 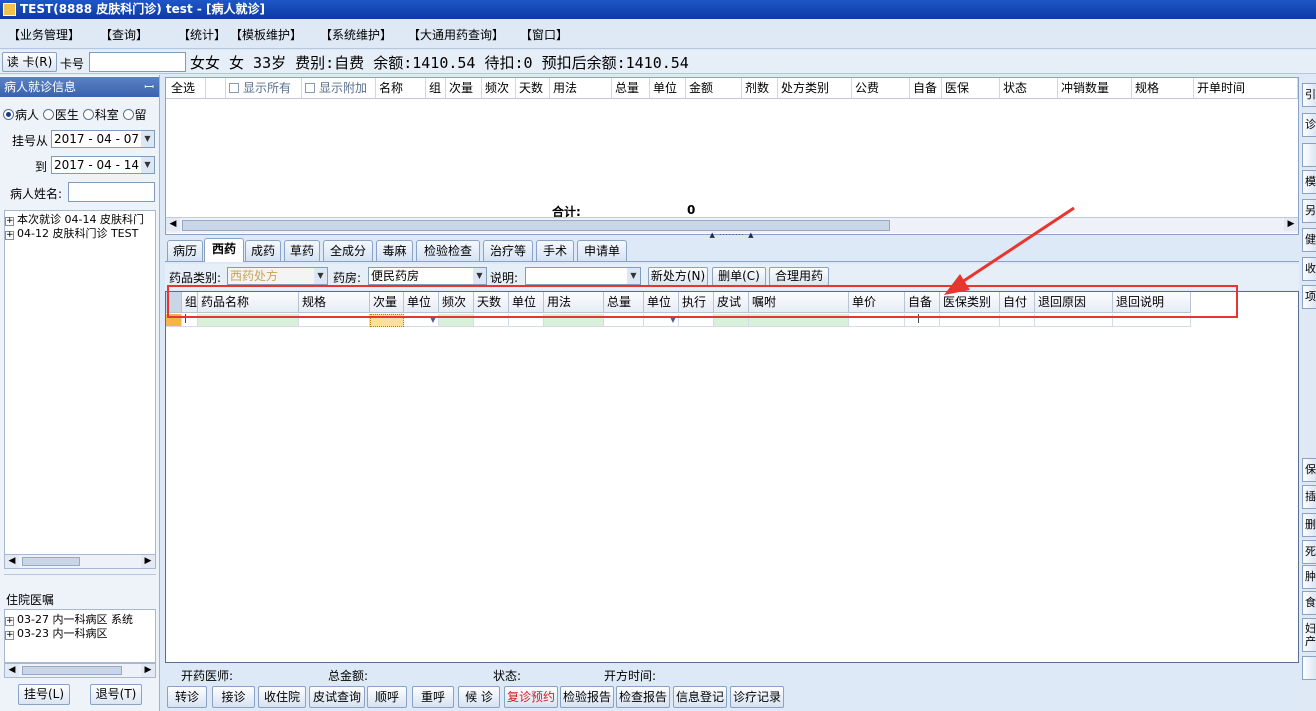 What do you see at coordinates (1309, 552) in the screenshot?
I see `side-button-death: 死` at bounding box center [1309, 552].